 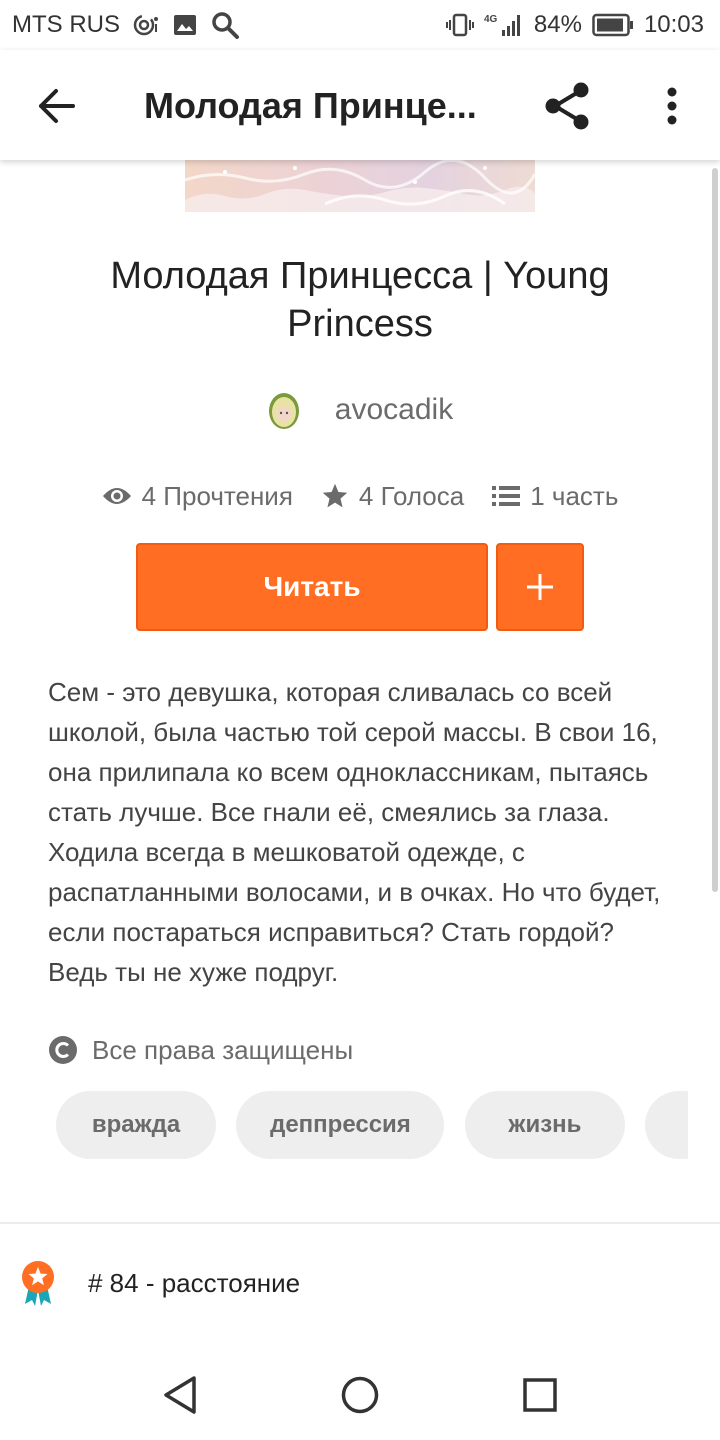 What do you see at coordinates (217, 495) in the screenshot?
I see `reads-count: 4 Прочтения` at bounding box center [217, 495].